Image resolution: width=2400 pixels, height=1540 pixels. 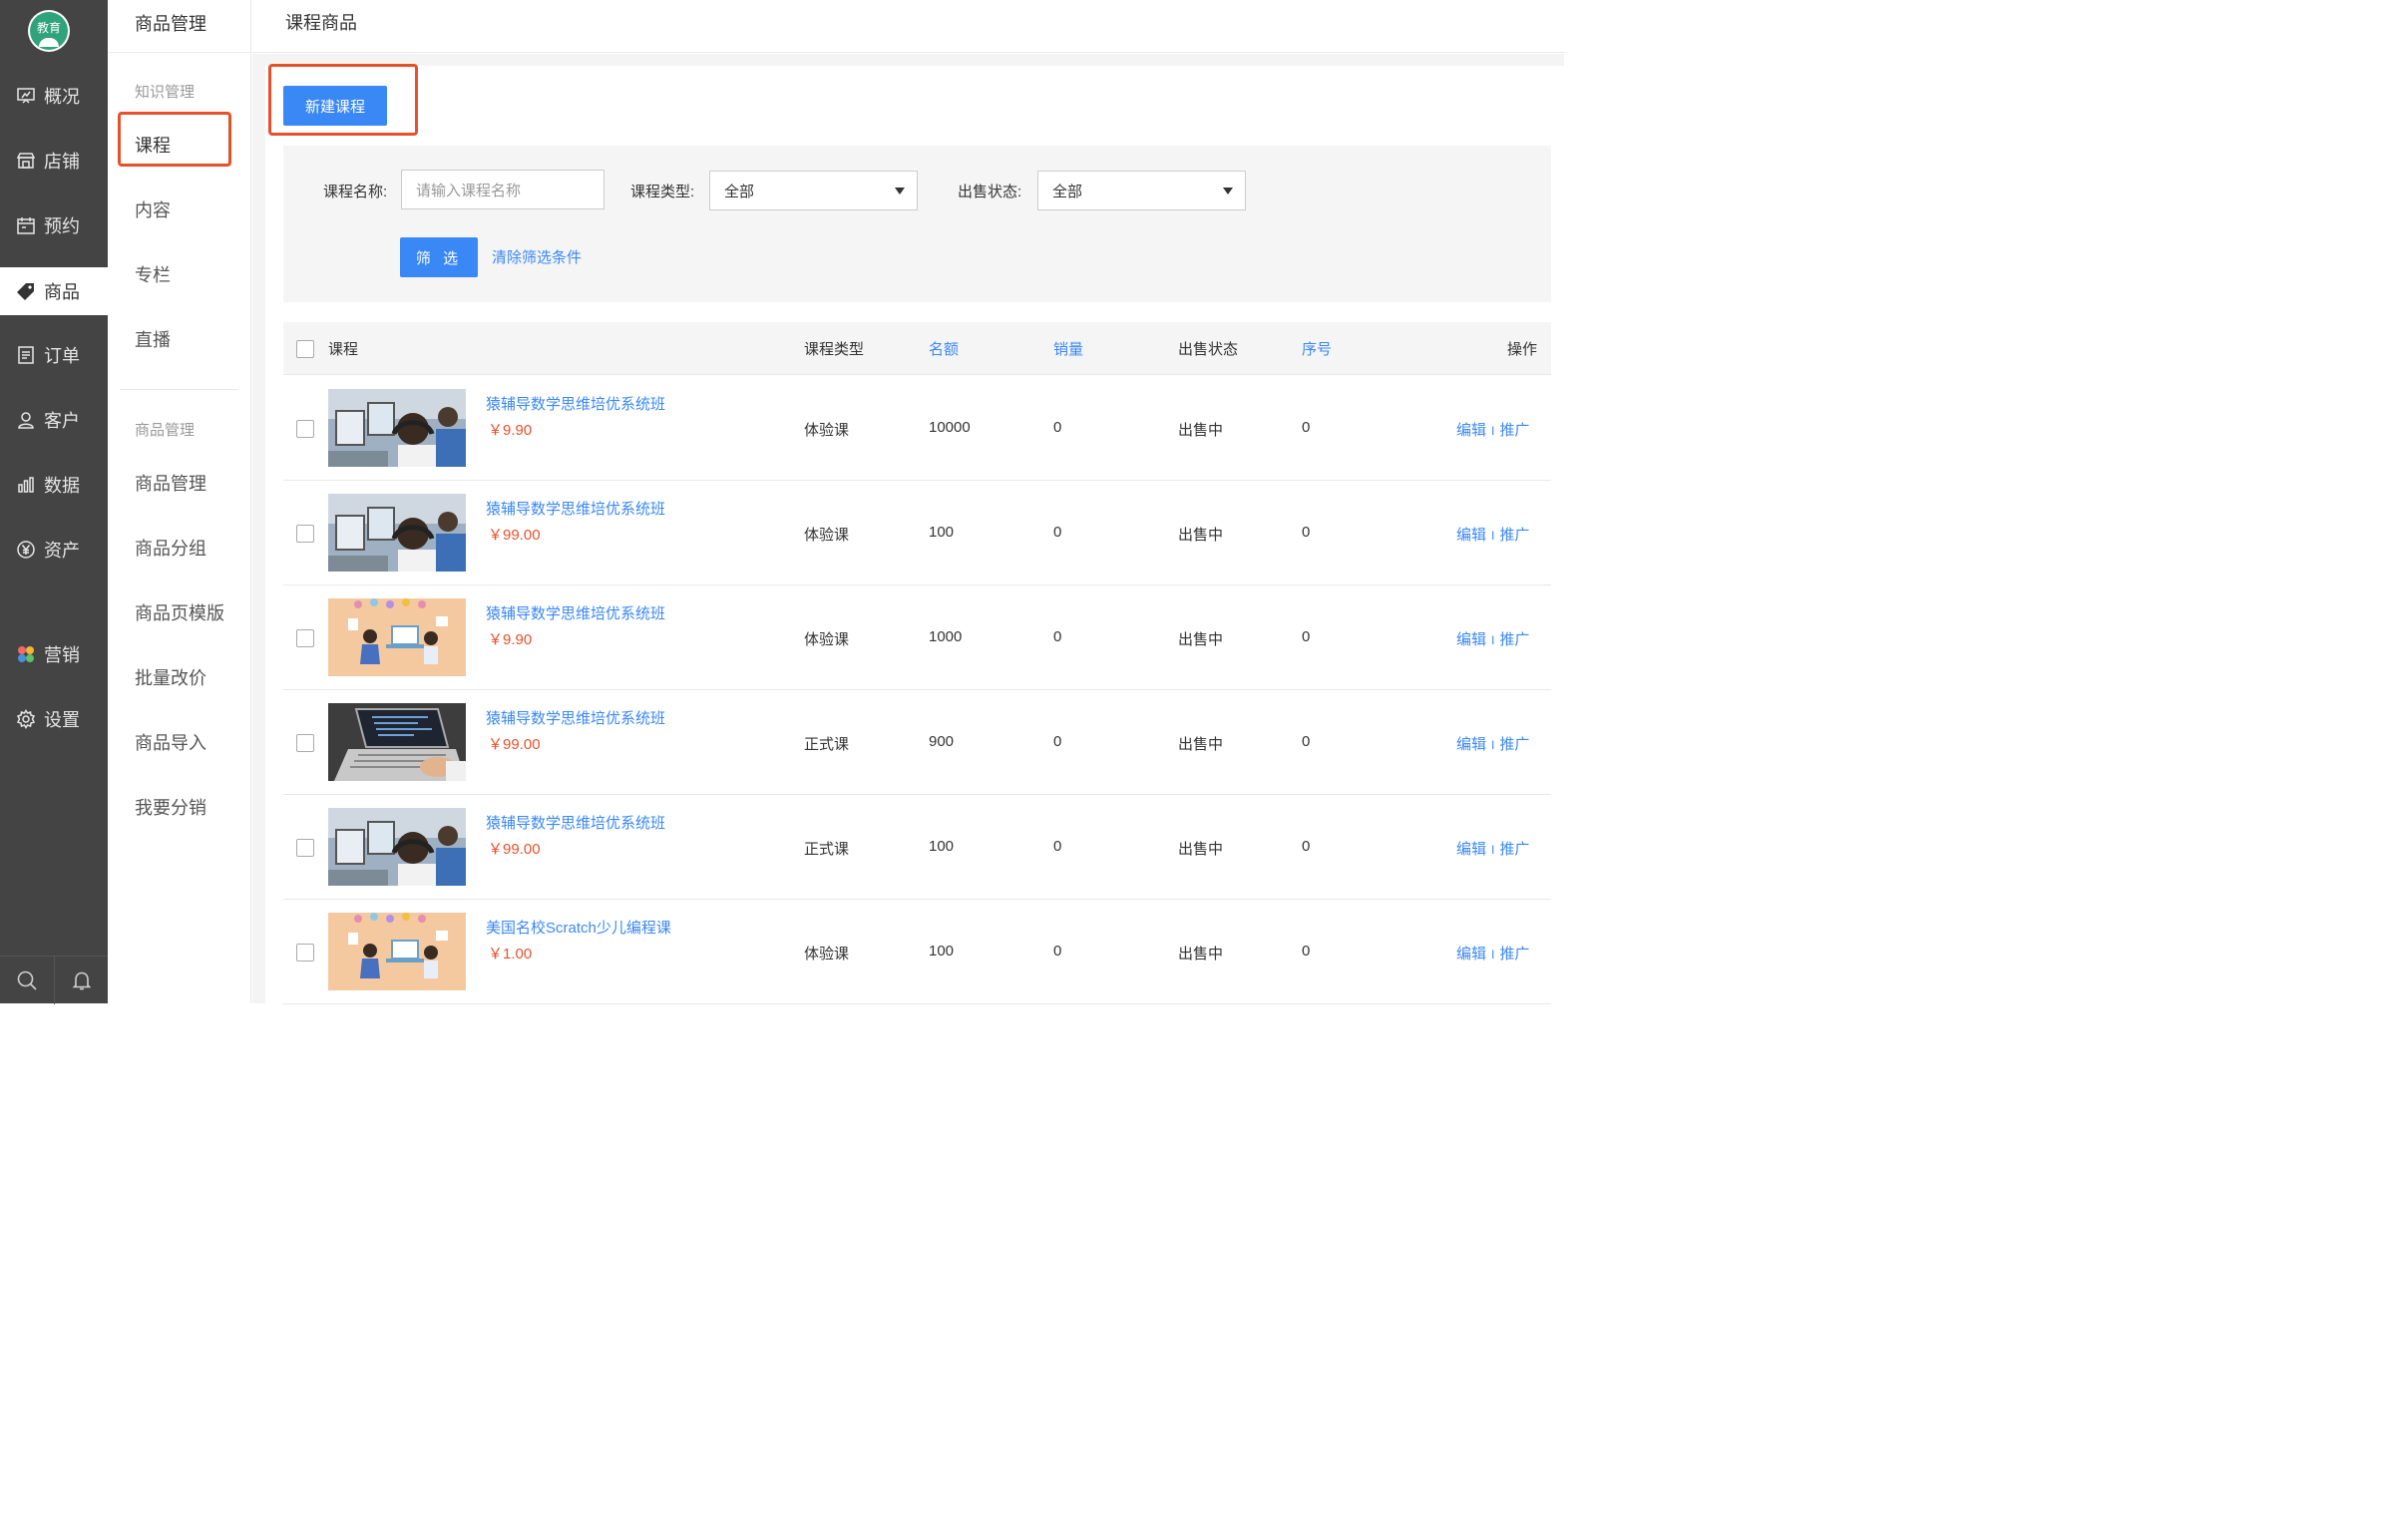 I want to click on nav-item-booking: 预约, so click(x=54, y=225).